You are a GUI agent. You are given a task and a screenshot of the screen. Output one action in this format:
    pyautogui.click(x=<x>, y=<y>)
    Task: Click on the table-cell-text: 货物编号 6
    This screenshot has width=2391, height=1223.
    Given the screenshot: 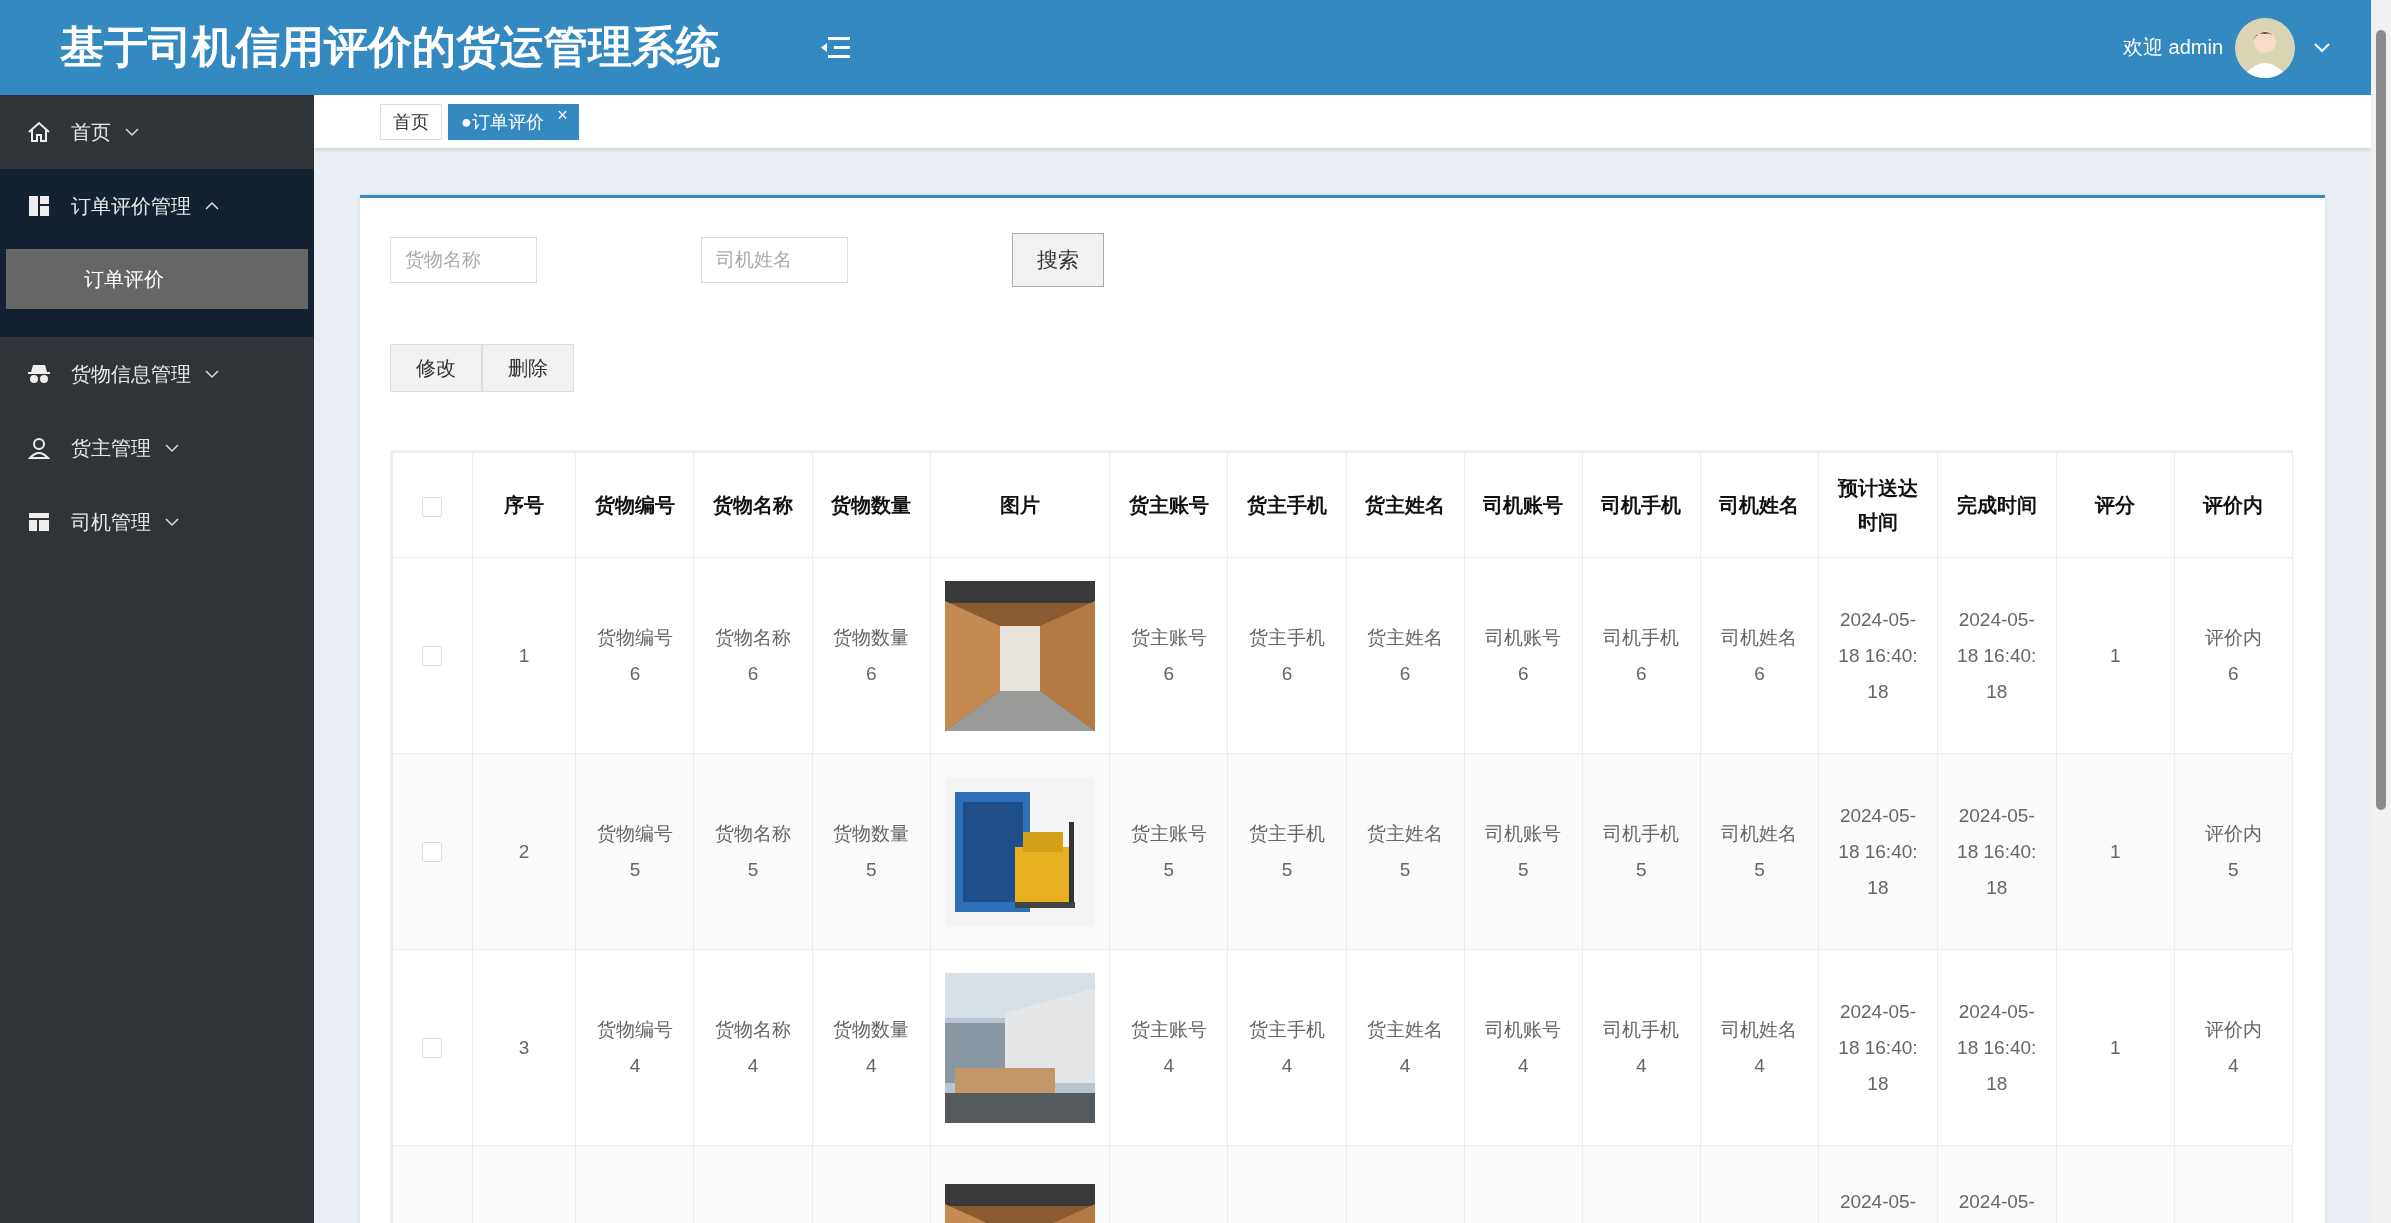 What is the action you would take?
    pyautogui.click(x=634, y=655)
    